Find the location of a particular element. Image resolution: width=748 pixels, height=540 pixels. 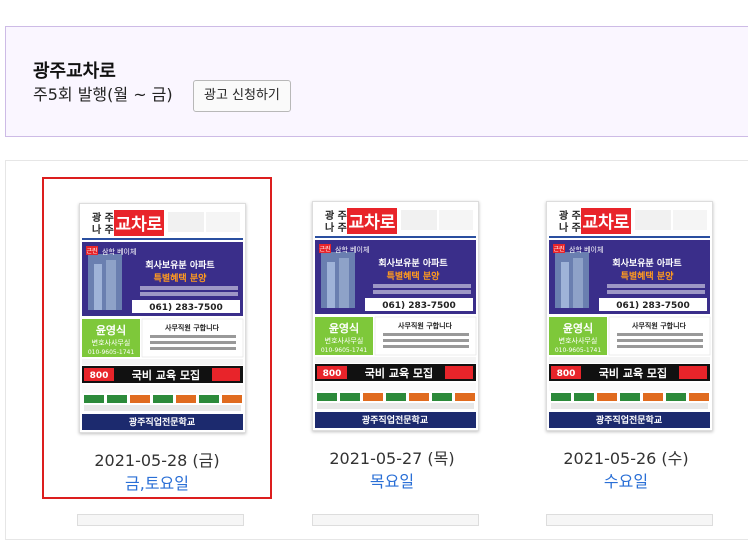

issue-day-link: 목요일 is located at coordinates (392, 480).